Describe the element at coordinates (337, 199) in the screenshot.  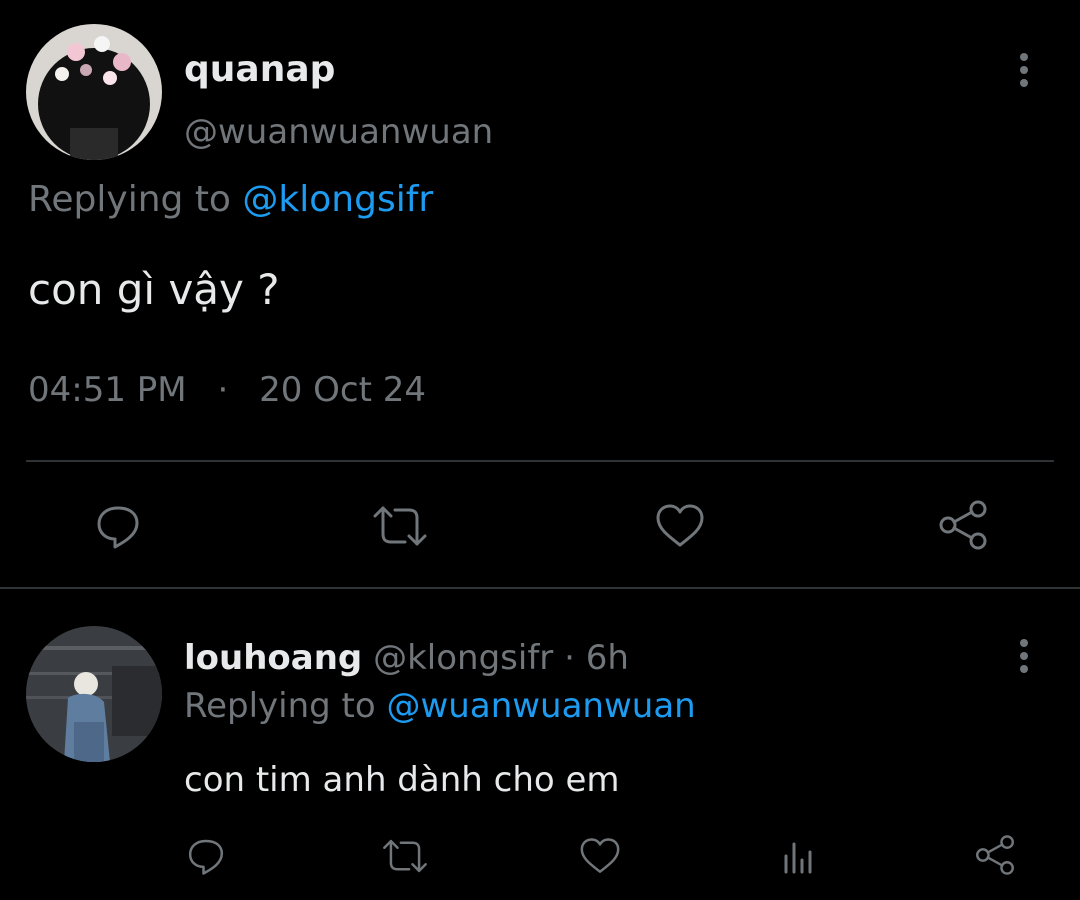
I see `replying-to-handle-link: @klongsifr` at that location.